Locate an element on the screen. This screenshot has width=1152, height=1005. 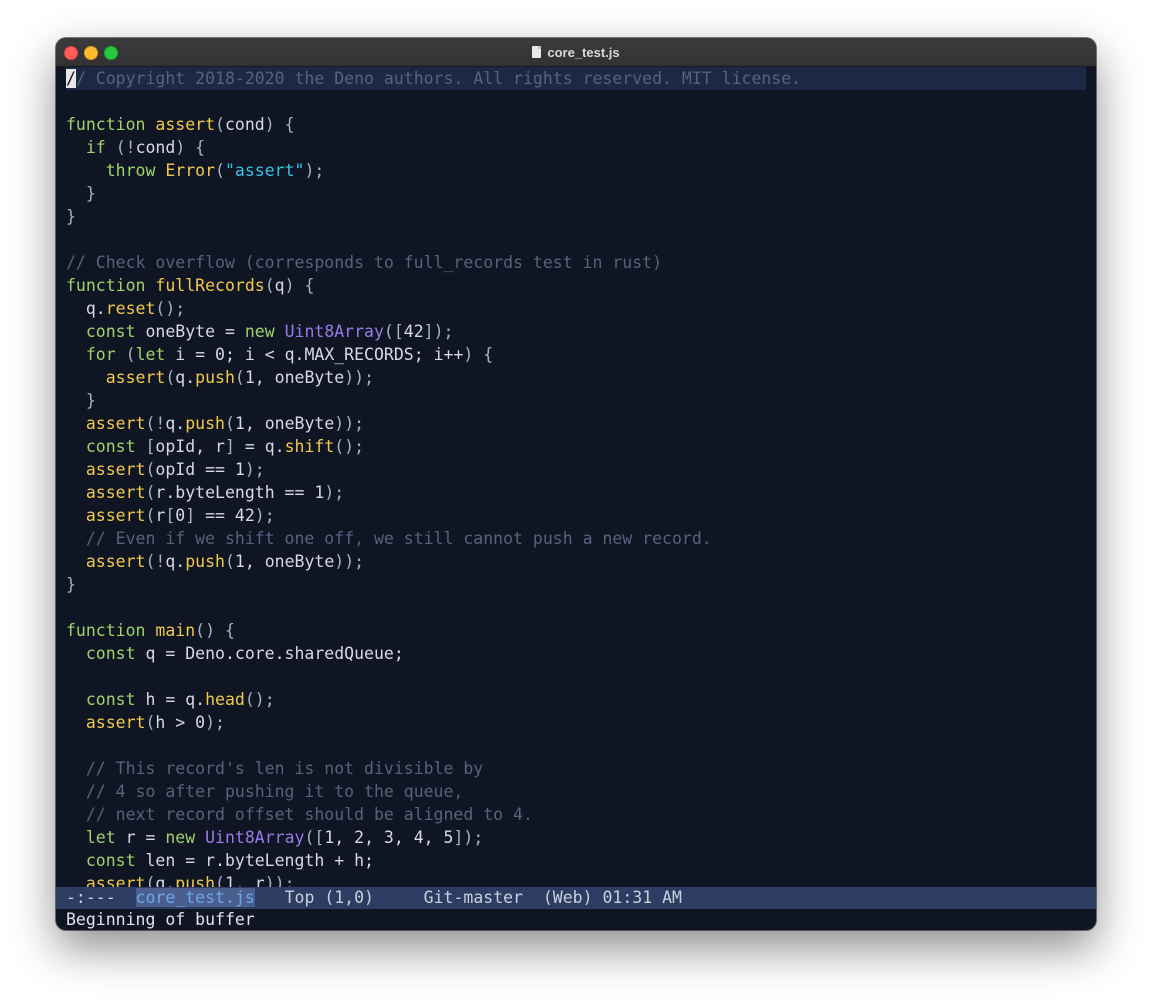
code-token: new is located at coordinates (259, 331).